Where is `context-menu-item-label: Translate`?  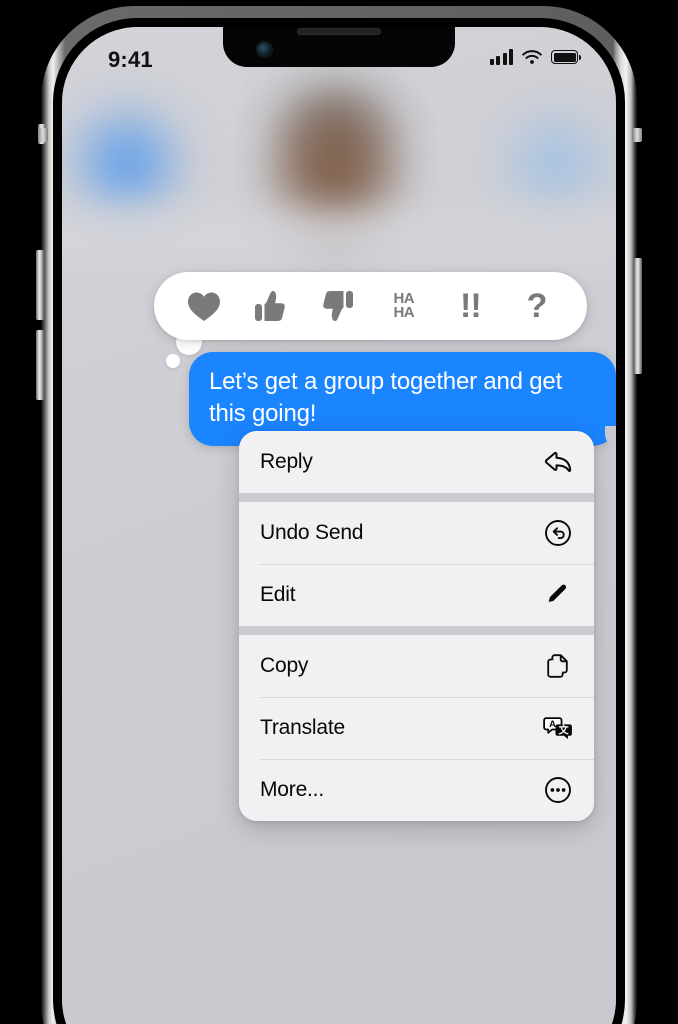 context-menu-item-label: Translate is located at coordinates (302, 727).